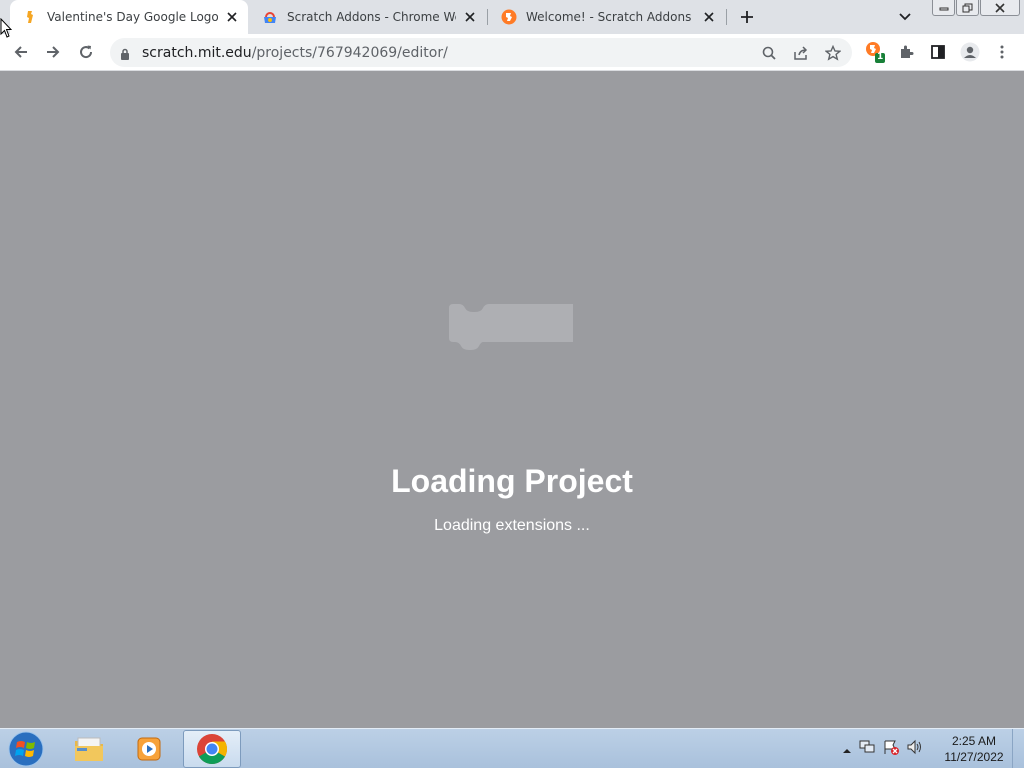 This screenshot has height=768, width=1024. I want to click on new-tab-button, so click(747, 17).